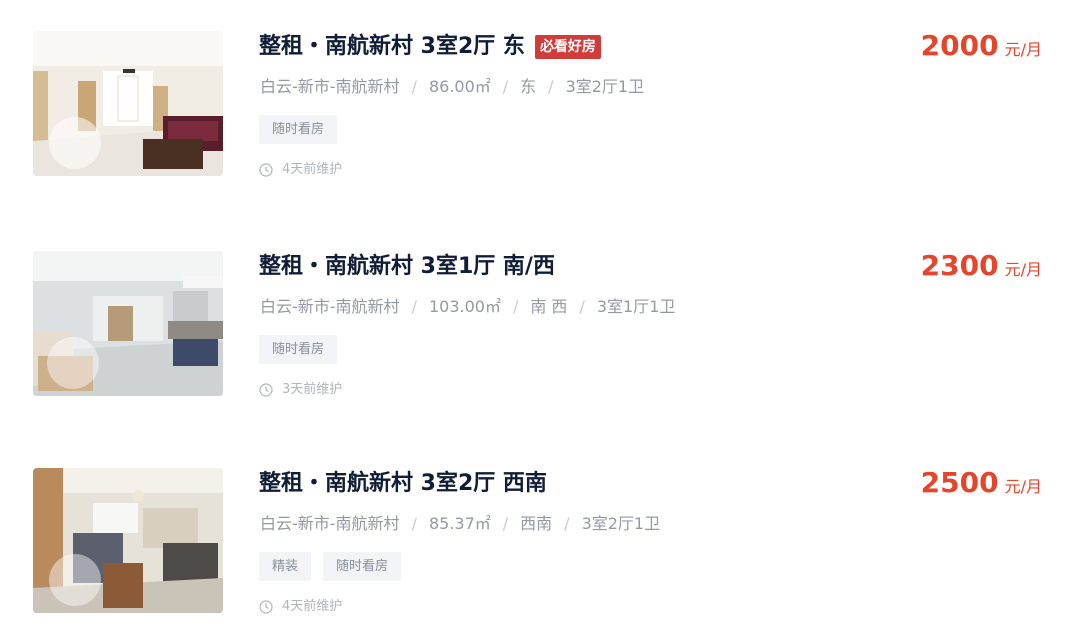 Image resolution: width=1080 pixels, height=636 pixels. What do you see at coordinates (285, 566) in the screenshot?
I see `listing-tag: 精装` at bounding box center [285, 566].